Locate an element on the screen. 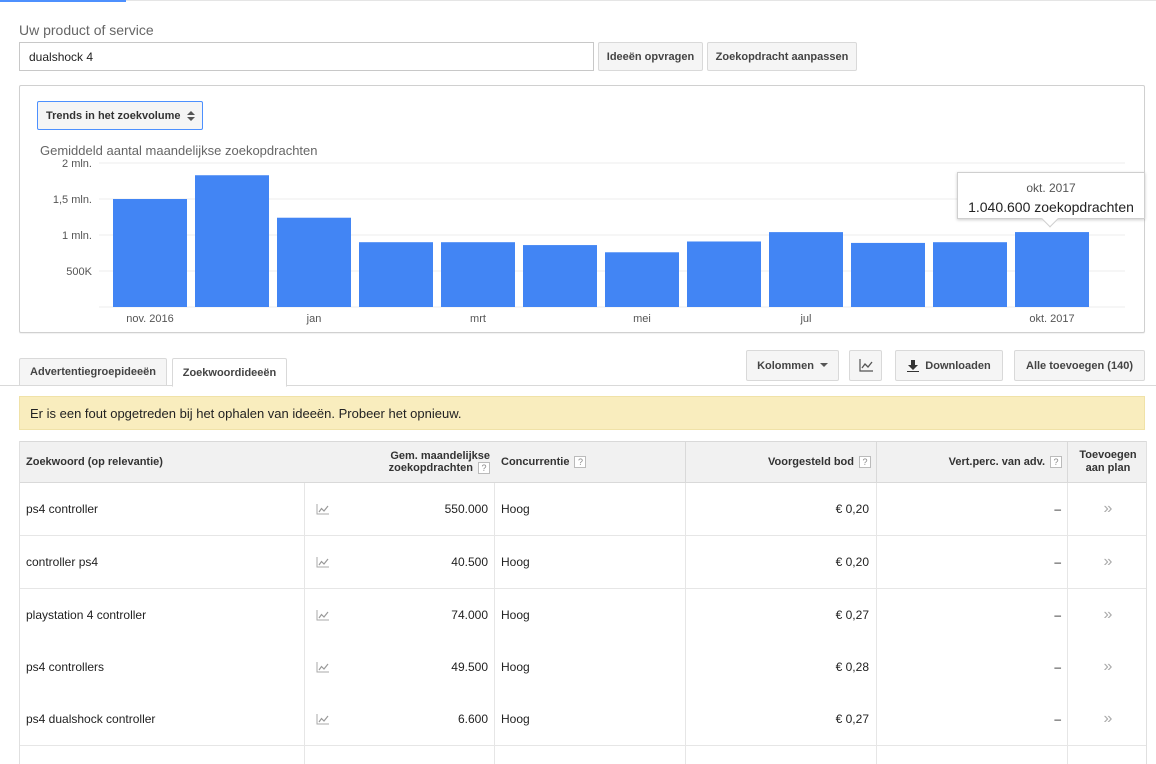 The image size is (1156, 764). volume-cell: 6.600 is located at coordinates (472, 719).